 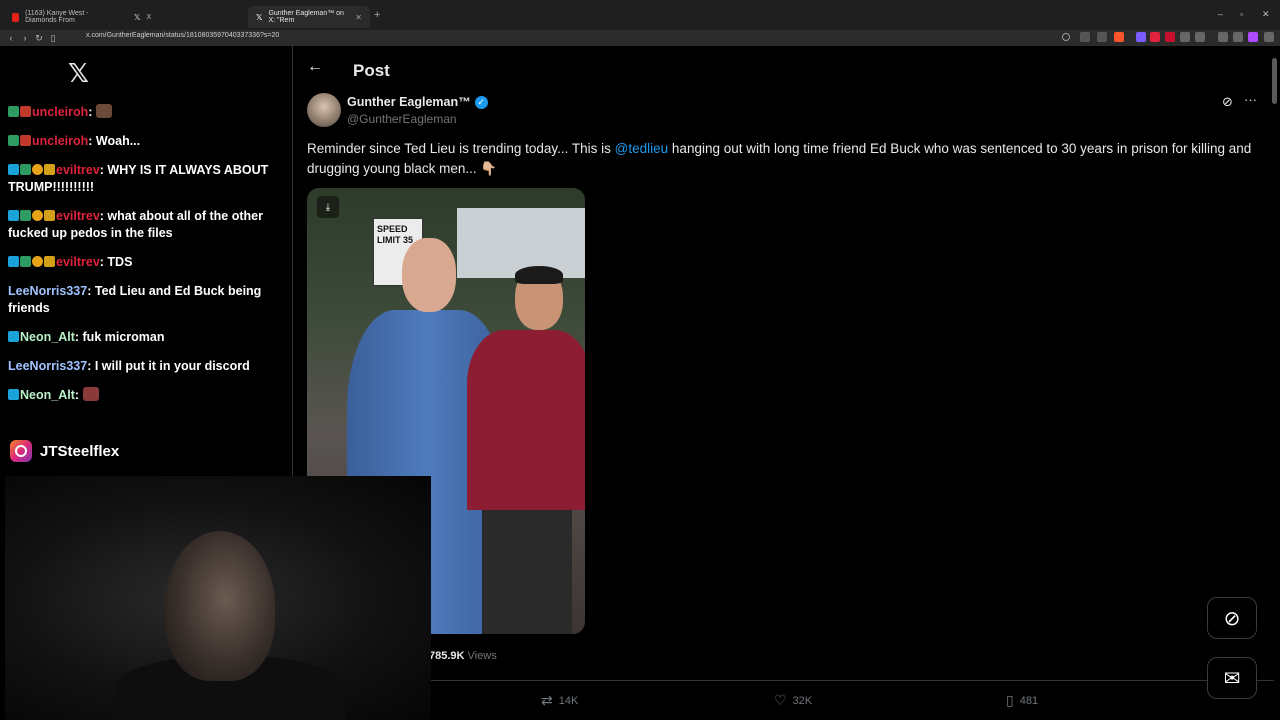 I want to click on new-tab-button: +, so click(x=377, y=15).